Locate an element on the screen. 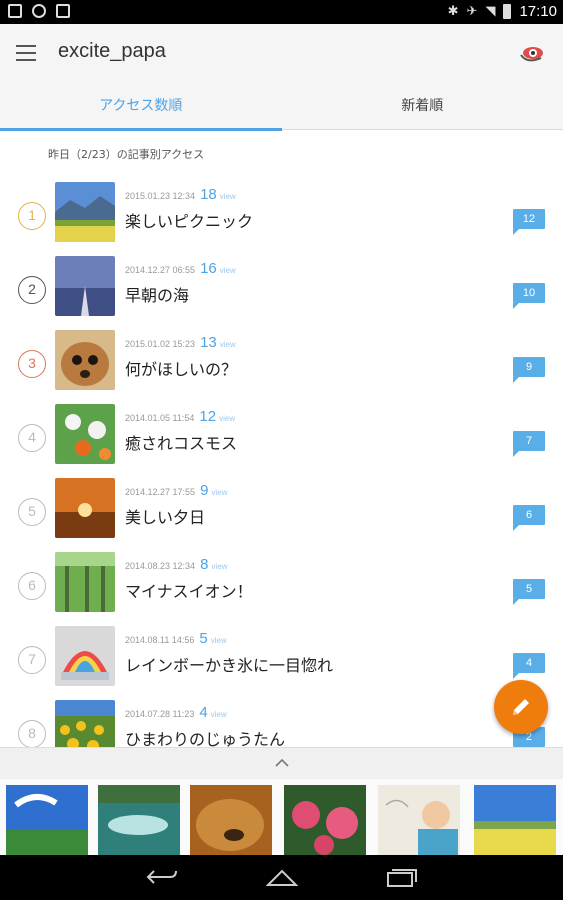 The width and height of the screenshot is (563, 900). view-count: 18 is located at coordinates (208, 194).